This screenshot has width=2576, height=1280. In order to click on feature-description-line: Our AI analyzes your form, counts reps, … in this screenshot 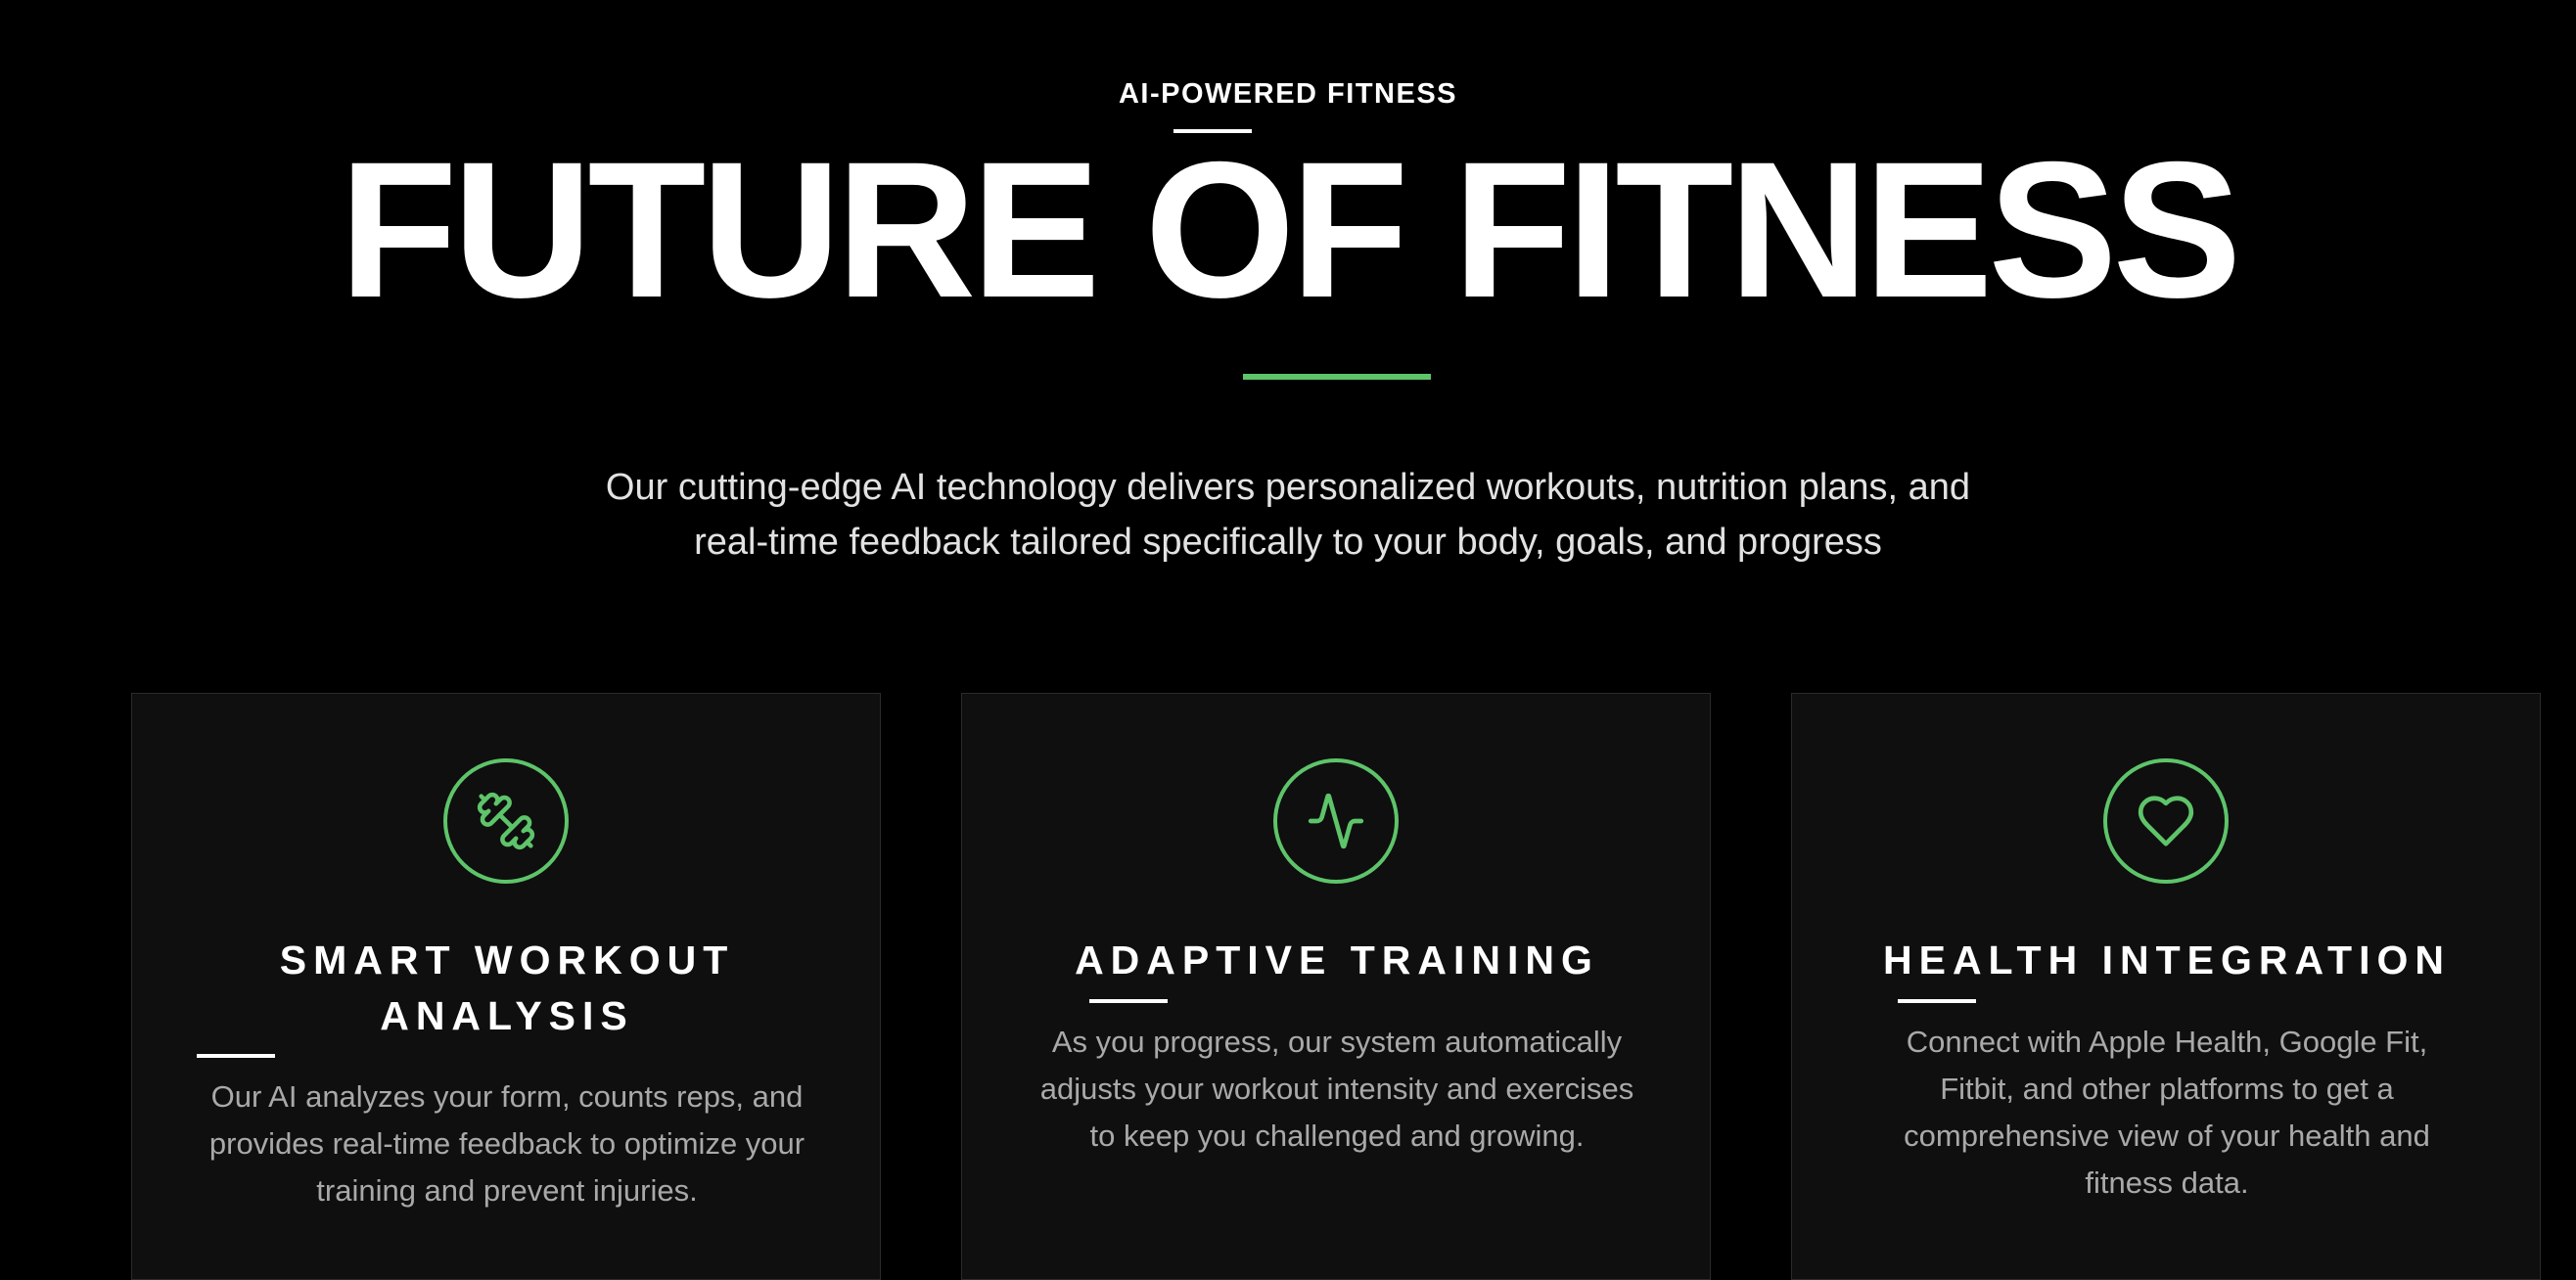, I will do `click(507, 1096)`.